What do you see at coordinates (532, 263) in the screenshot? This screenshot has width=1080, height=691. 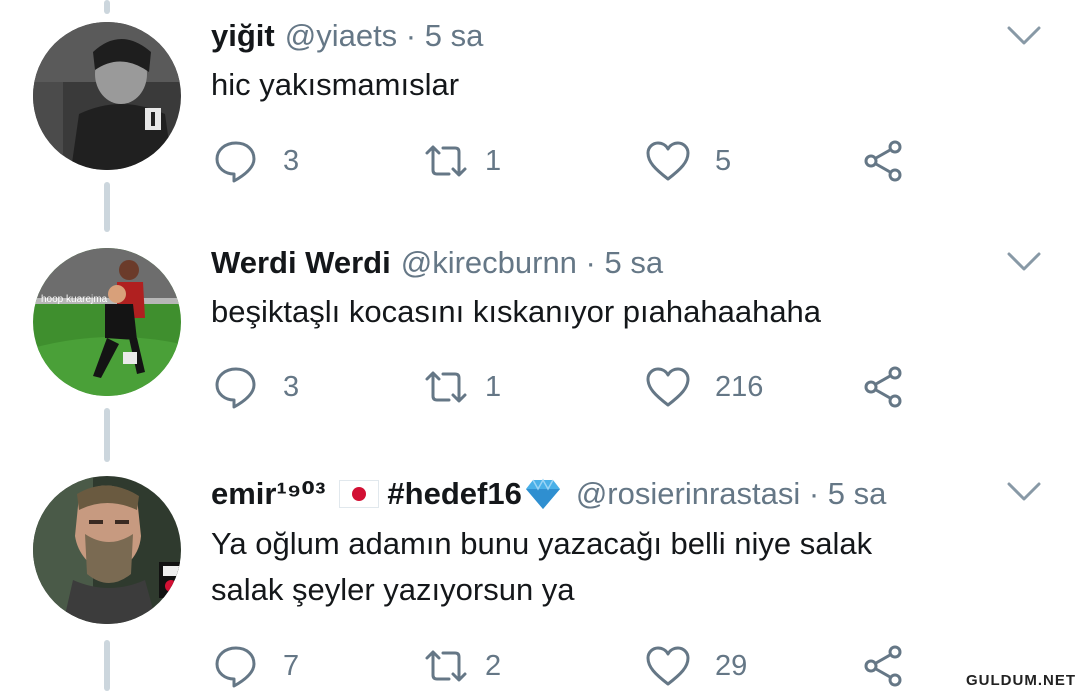 I see `handle-time: @kirecburnn · 5 sa` at bounding box center [532, 263].